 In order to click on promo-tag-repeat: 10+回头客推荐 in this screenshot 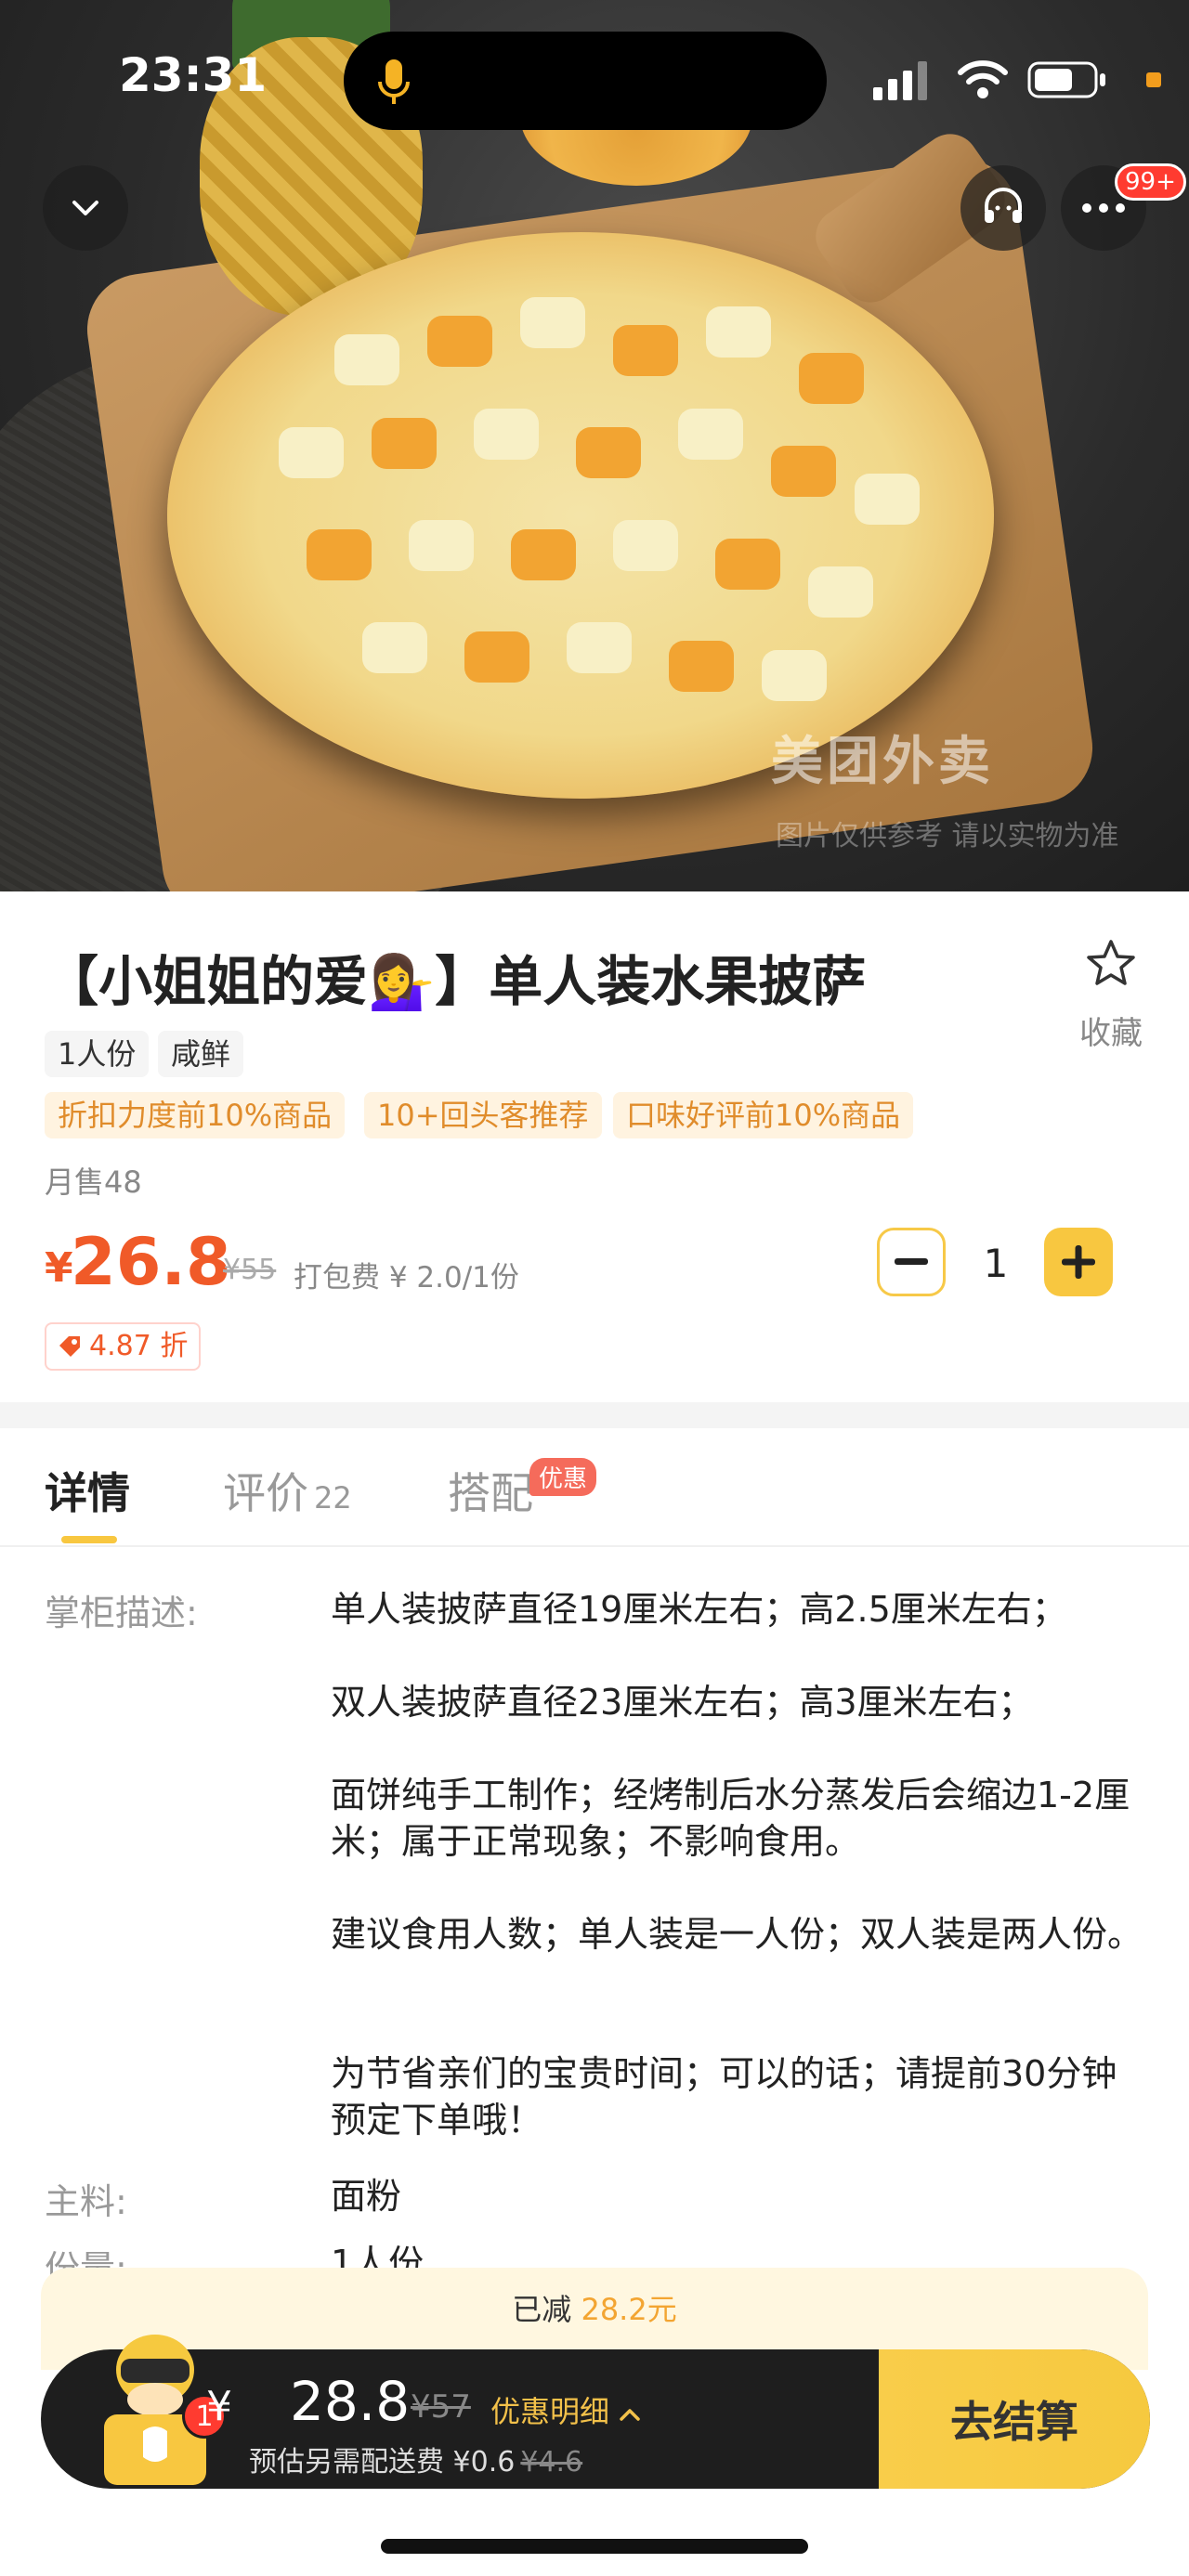, I will do `click(483, 1115)`.